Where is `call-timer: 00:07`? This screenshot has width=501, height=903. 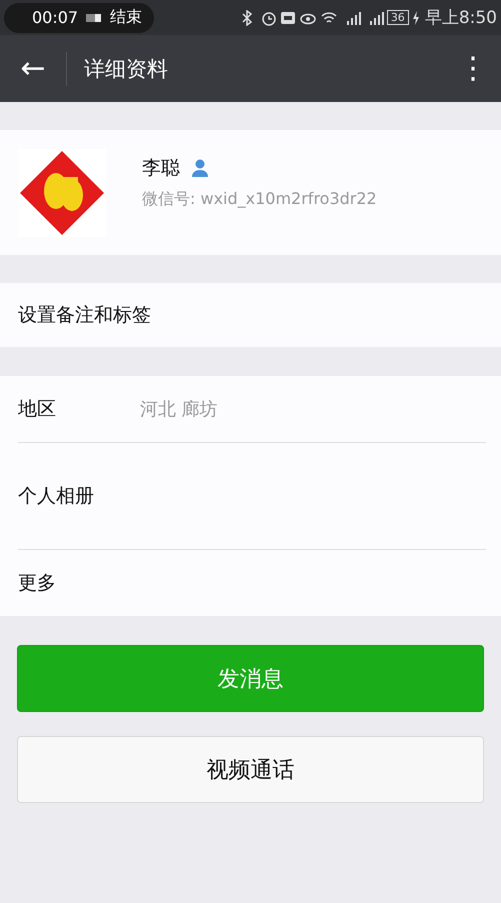
call-timer: 00:07 is located at coordinates (55, 17).